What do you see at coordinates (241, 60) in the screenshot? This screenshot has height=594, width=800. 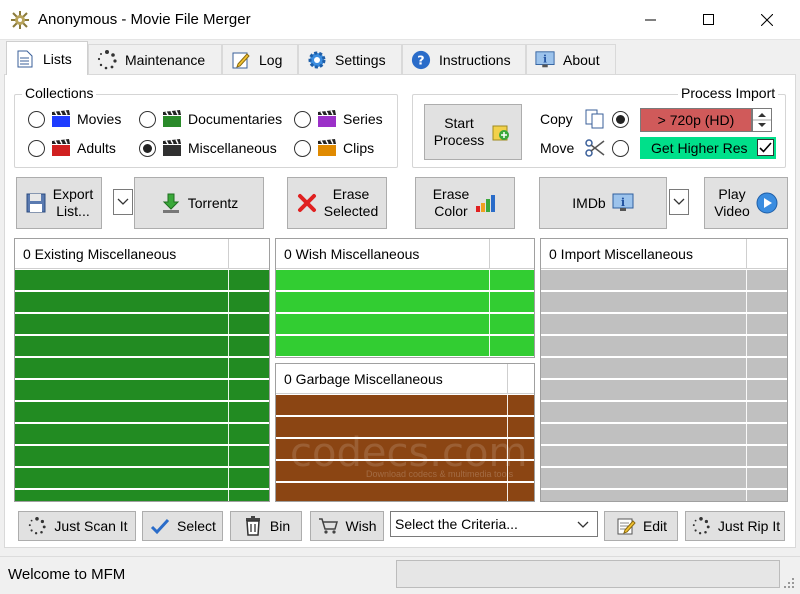 I see `pencil-icon` at bounding box center [241, 60].